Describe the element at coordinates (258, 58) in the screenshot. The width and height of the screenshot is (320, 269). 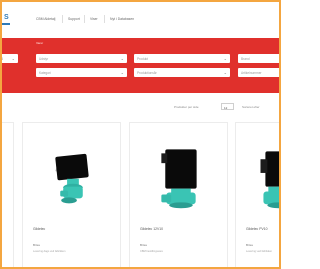
I see `filter-select-brand: Brand` at that location.